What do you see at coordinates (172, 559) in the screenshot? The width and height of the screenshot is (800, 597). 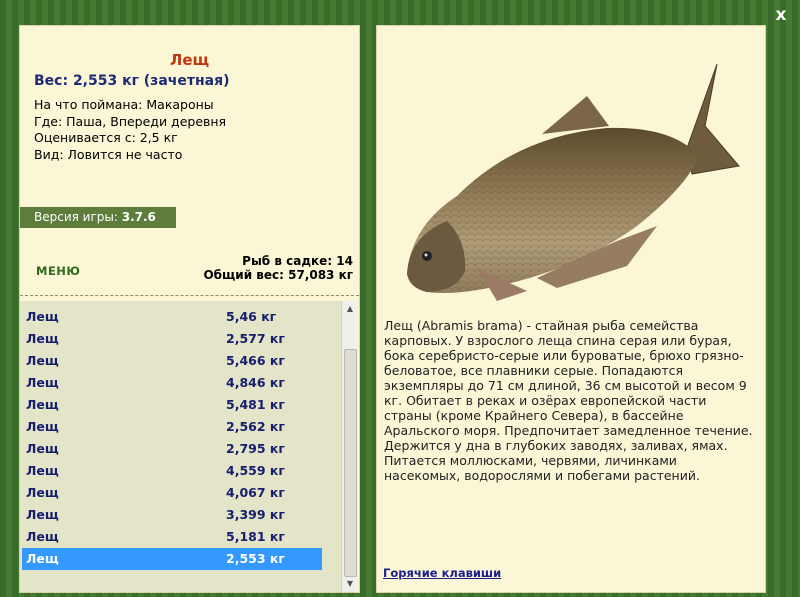 I see `list-item-selected: Лещ 2,553 кг` at bounding box center [172, 559].